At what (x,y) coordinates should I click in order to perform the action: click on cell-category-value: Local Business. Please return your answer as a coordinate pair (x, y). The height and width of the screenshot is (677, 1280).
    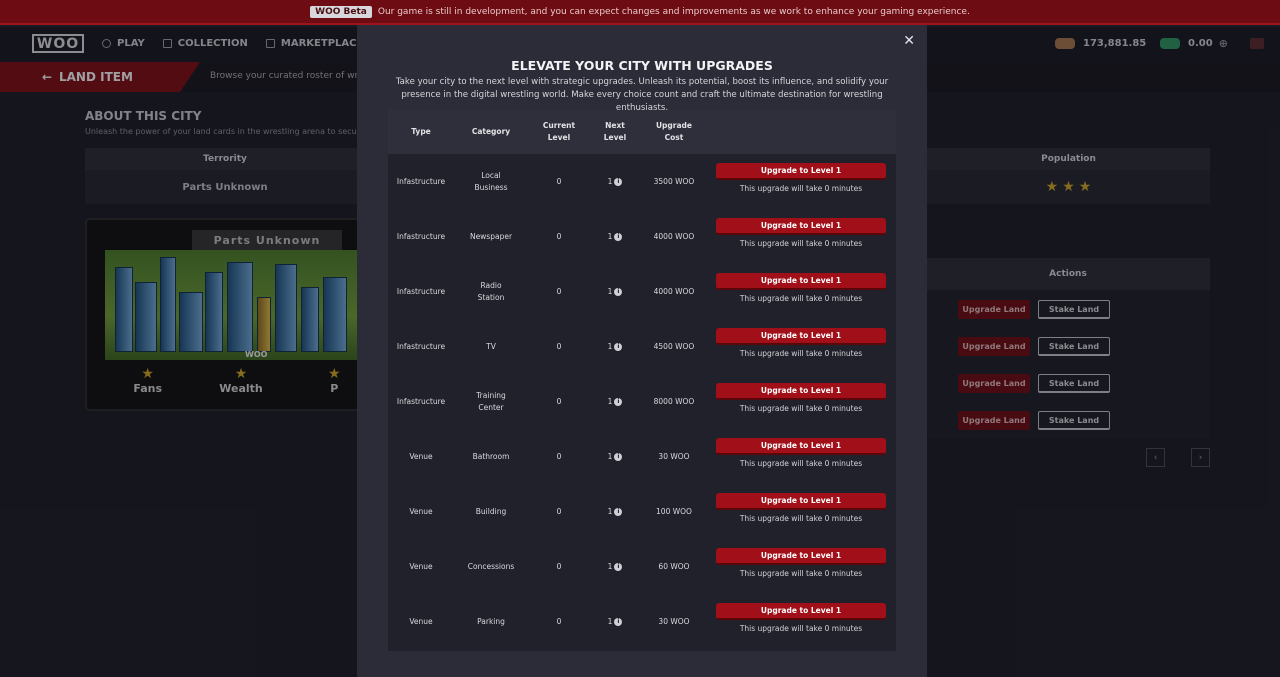
    Looking at the image, I should click on (491, 181).